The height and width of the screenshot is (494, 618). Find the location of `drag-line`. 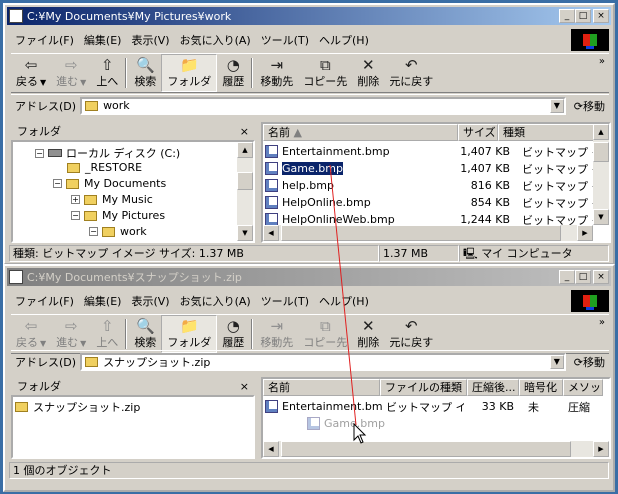

drag-line is located at coordinates (343, 295).